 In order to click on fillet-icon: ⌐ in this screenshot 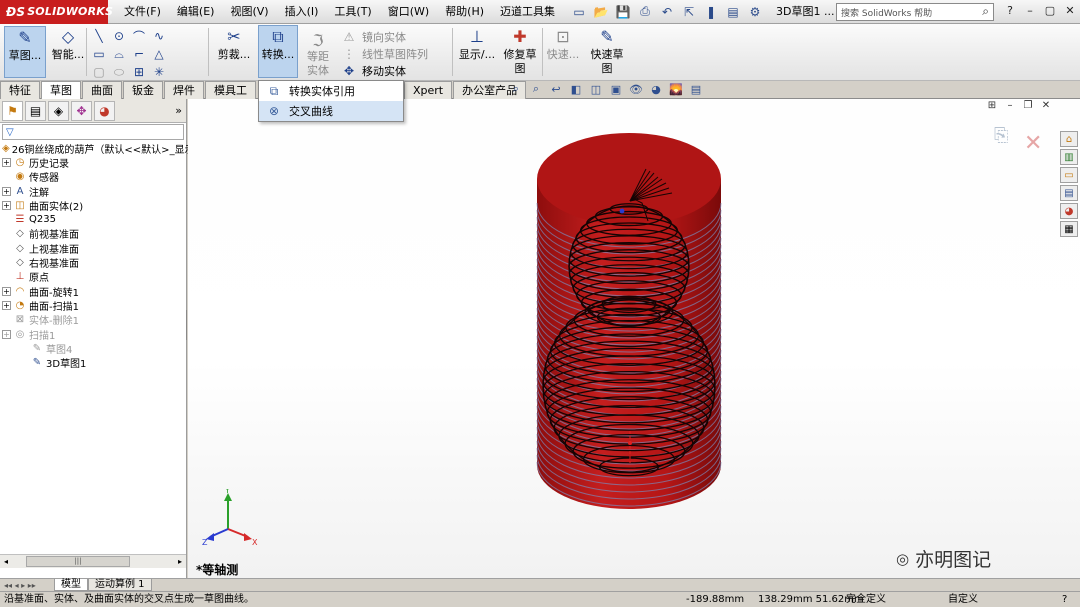, I will do `click(139, 54)`.